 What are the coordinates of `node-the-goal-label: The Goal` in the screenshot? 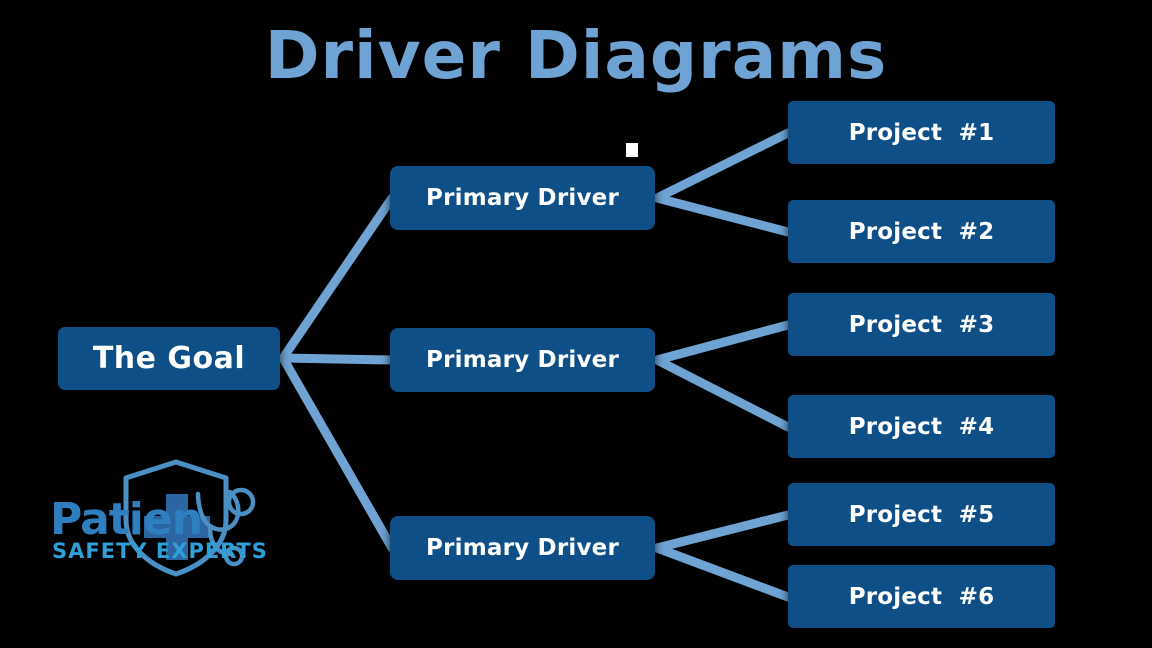 It's located at (169, 358).